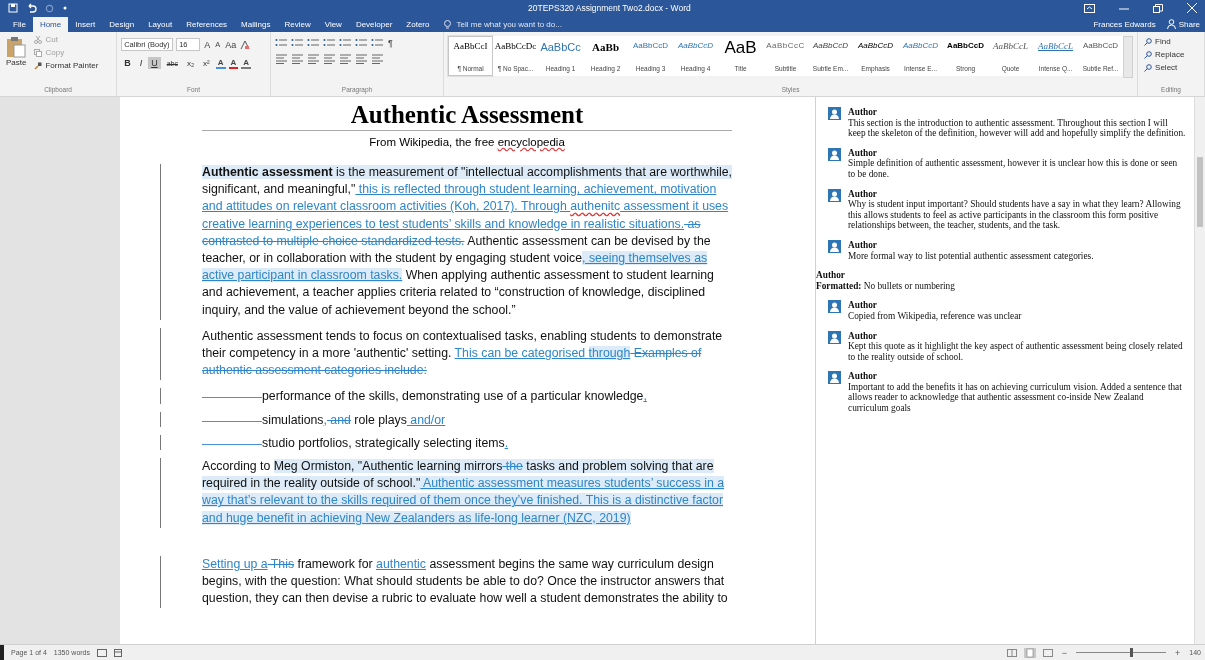 Image resolution: width=1205 pixels, height=660 pixels. I want to click on ribbon-tab: Home, so click(50, 24).